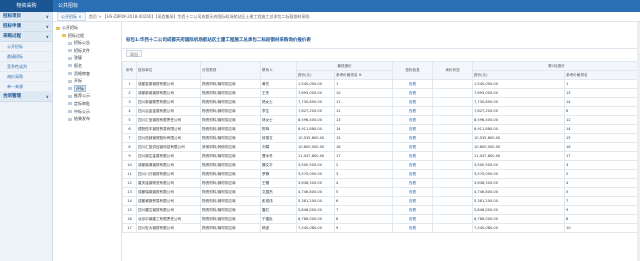  What do you see at coordinates (601, 111) in the screenshot?
I see `cell-second-rank: 6` at bounding box center [601, 111].